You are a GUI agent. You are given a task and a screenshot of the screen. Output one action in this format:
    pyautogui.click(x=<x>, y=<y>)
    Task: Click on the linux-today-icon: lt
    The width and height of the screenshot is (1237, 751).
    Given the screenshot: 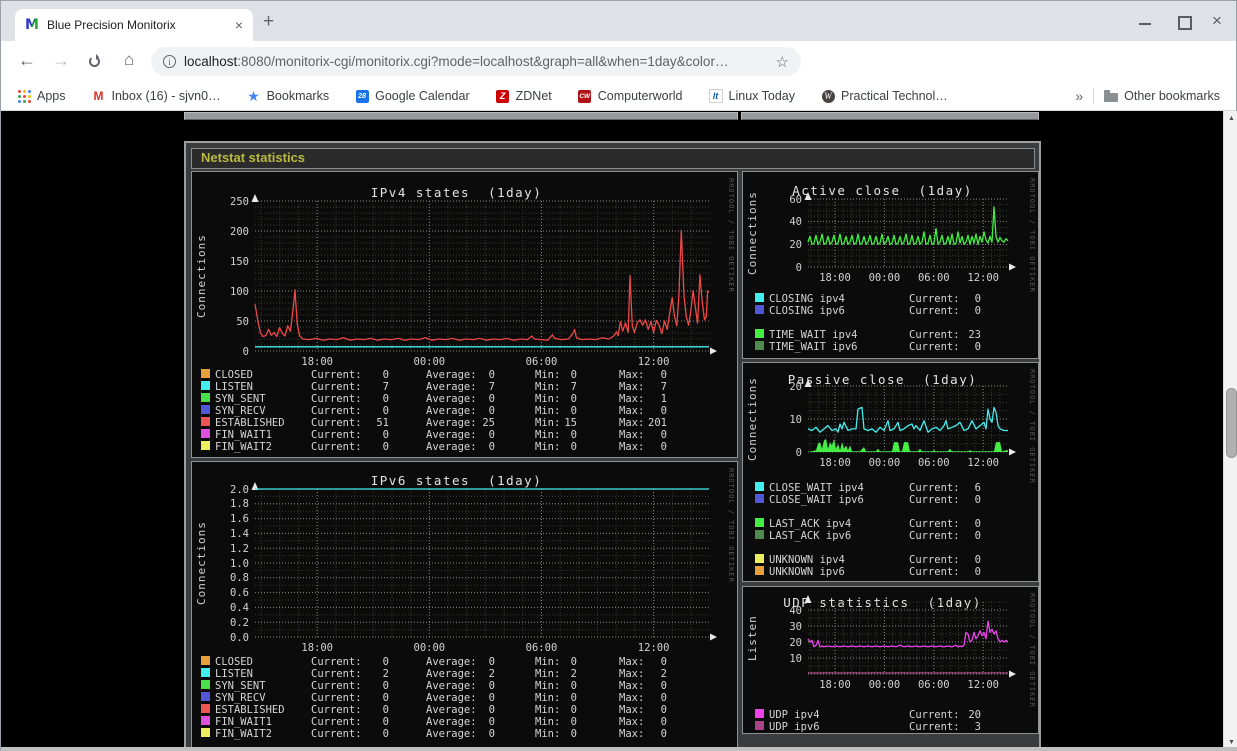 What is the action you would take?
    pyautogui.click(x=715, y=96)
    